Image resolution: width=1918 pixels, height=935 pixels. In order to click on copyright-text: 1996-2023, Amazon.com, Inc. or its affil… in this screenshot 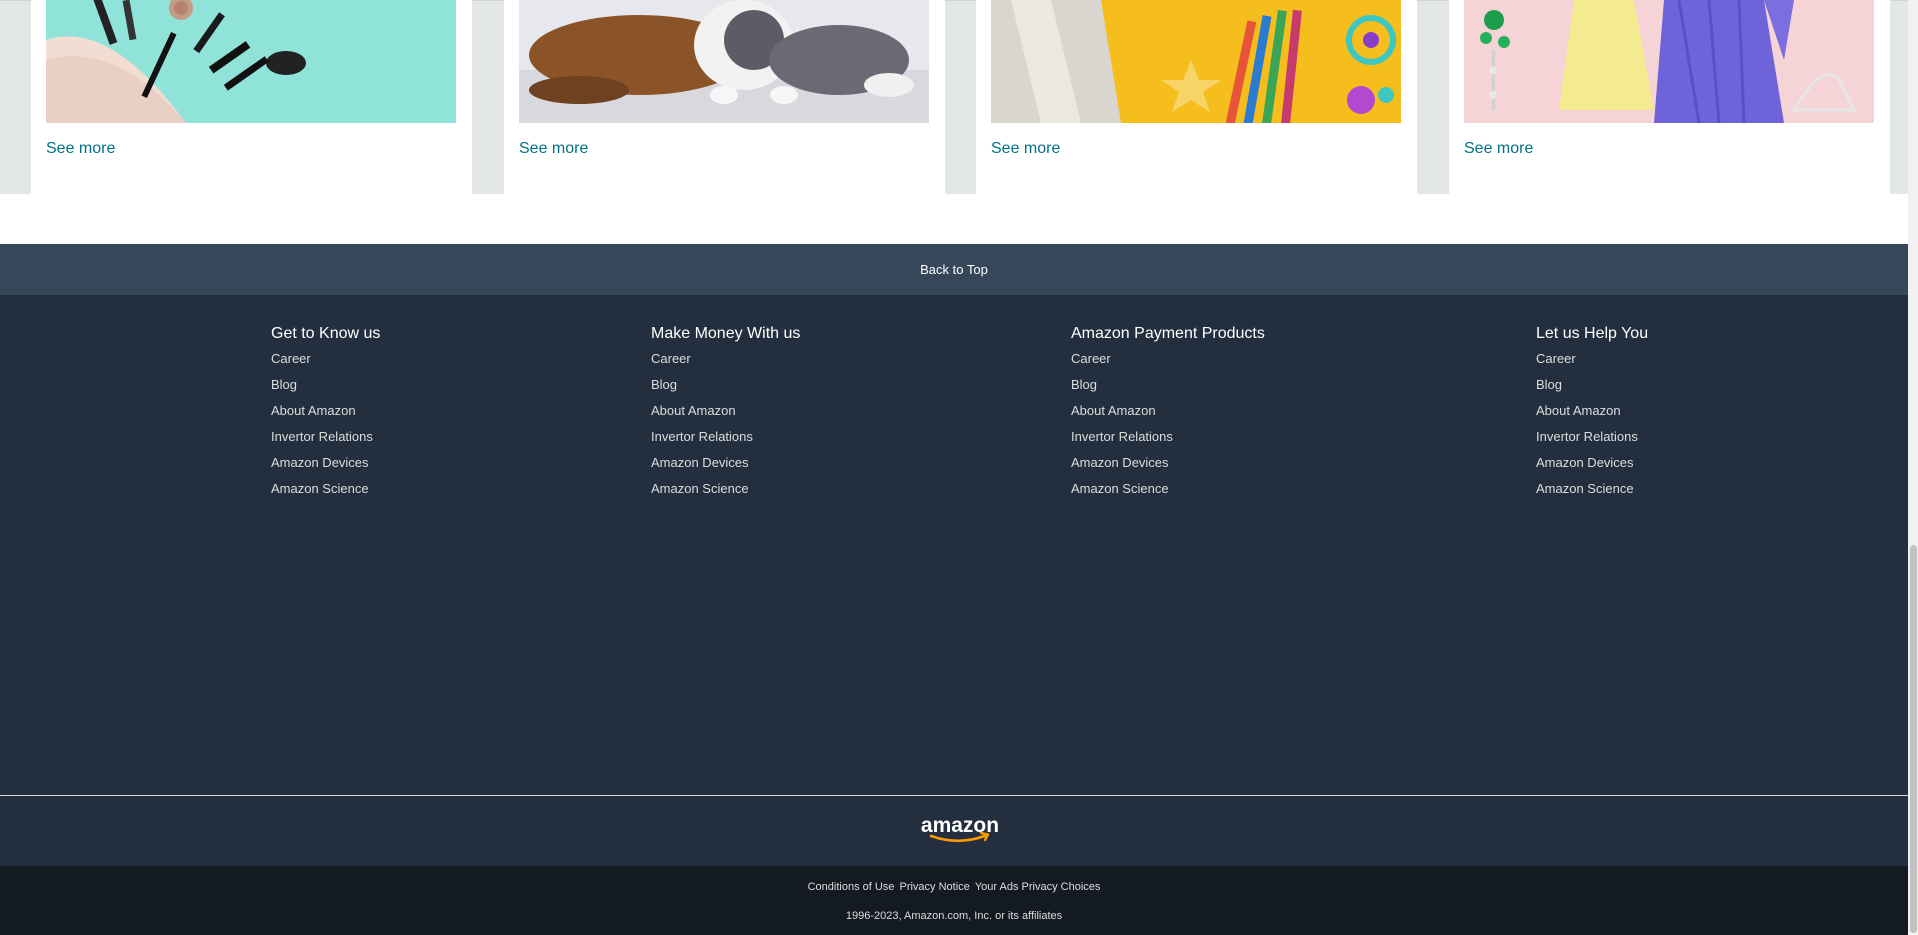, I will do `click(954, 916)`.